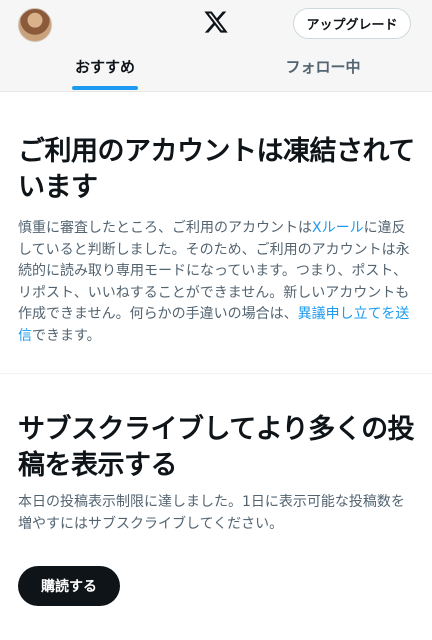 Image resolution: width=432 pixels, height=640 pixels. What do you see at coordinates (105, 88) in the screenshot?
I see `active-tab-indicator` at bounding box center [105, 88].